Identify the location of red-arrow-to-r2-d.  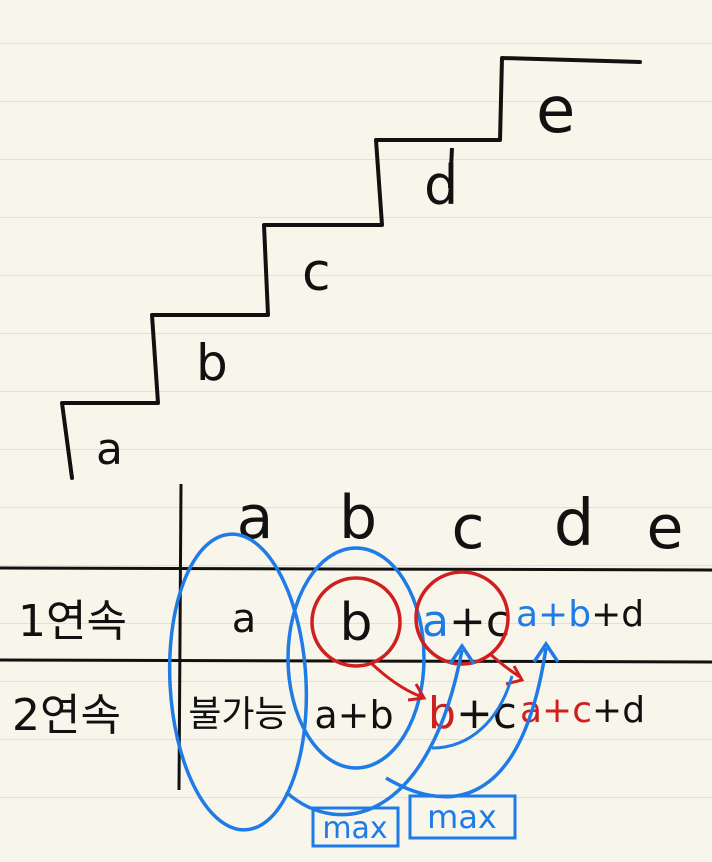
(505, 665).